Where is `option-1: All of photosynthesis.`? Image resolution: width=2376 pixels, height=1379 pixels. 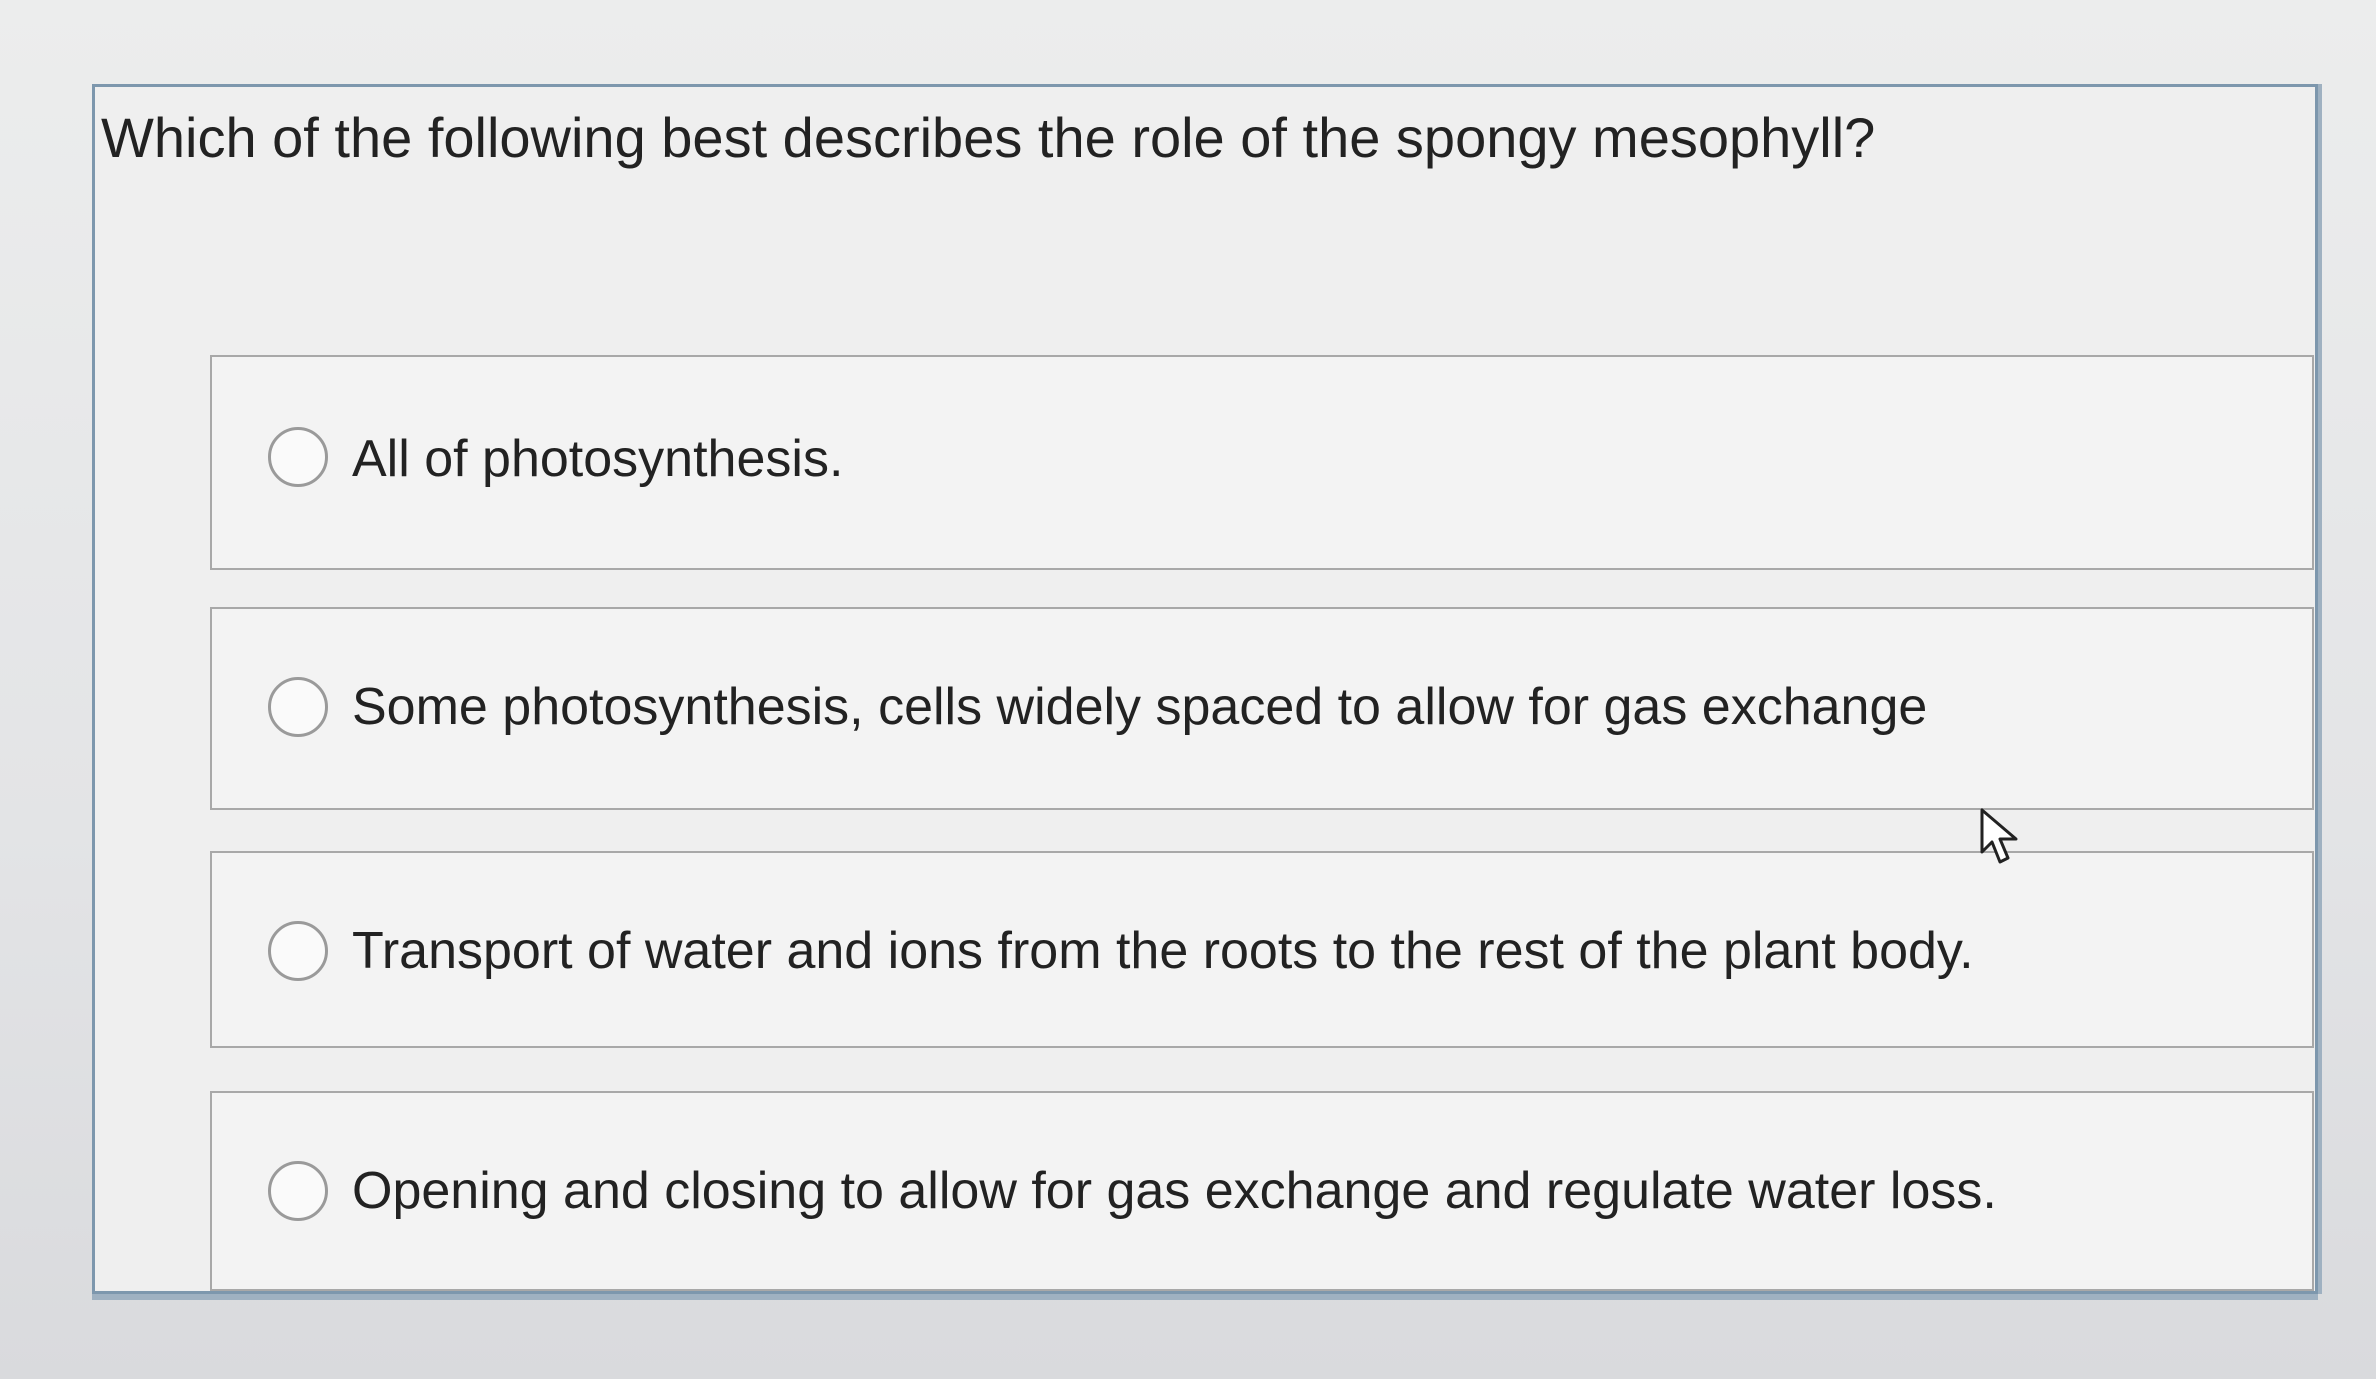 option-1: All of photosynthesis. is located at coordinates (1262, 462).